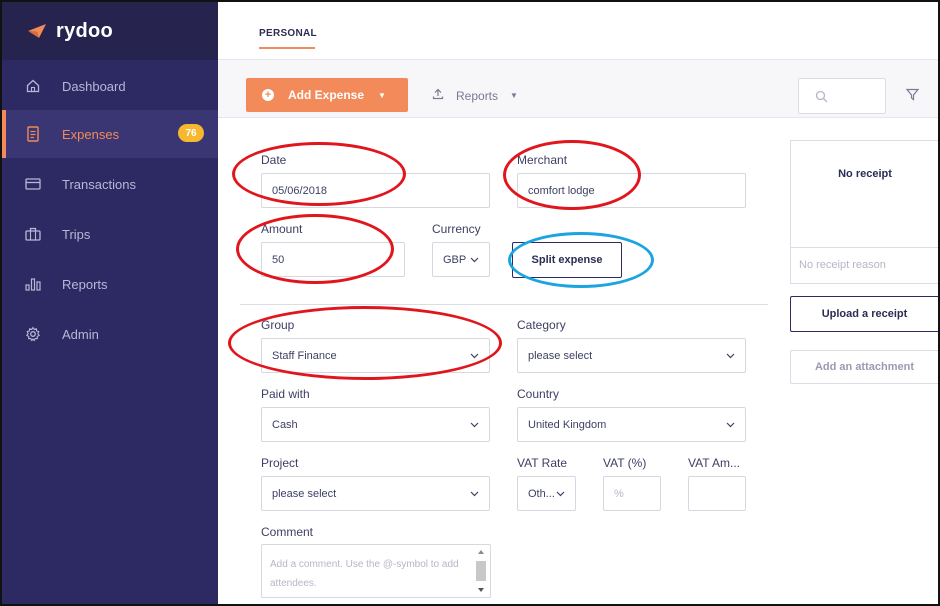  I want to click on bar-chart-icon, so click(33, 284).